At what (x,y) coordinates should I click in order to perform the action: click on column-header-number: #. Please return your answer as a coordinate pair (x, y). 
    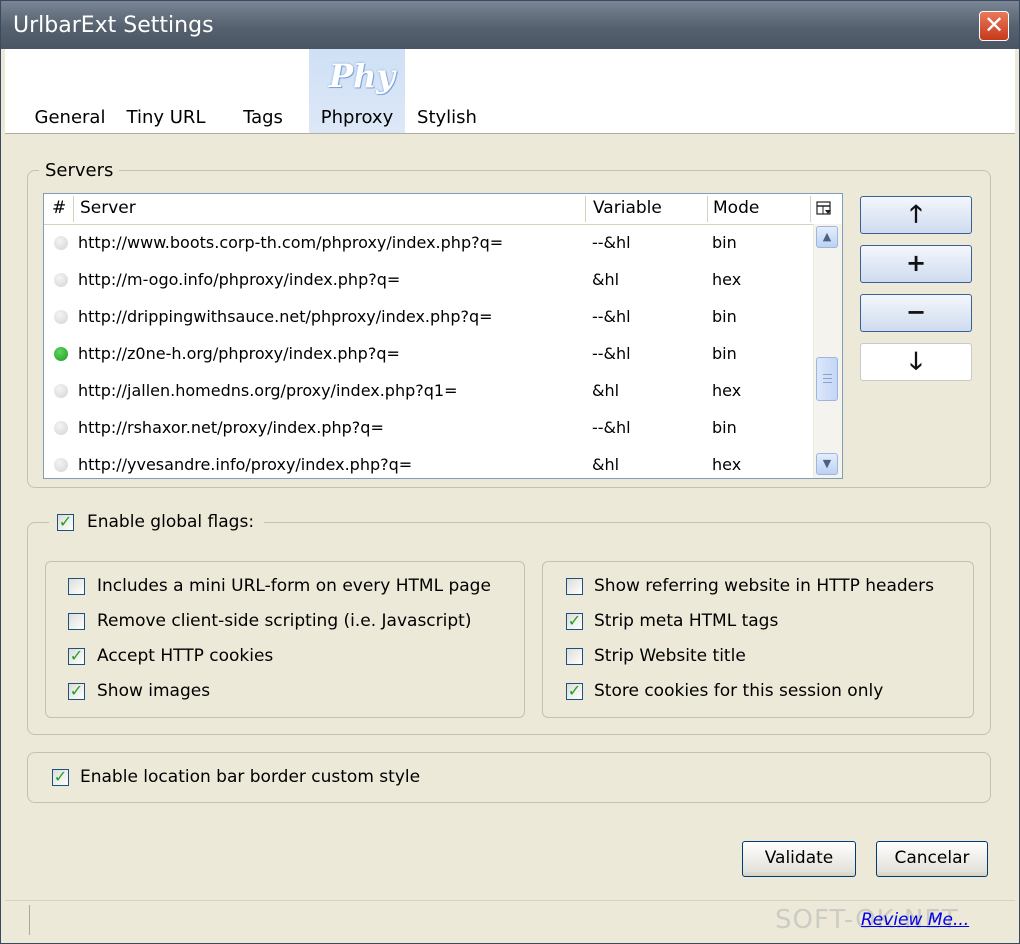
    Looking at the image, I should click on (59, 208).